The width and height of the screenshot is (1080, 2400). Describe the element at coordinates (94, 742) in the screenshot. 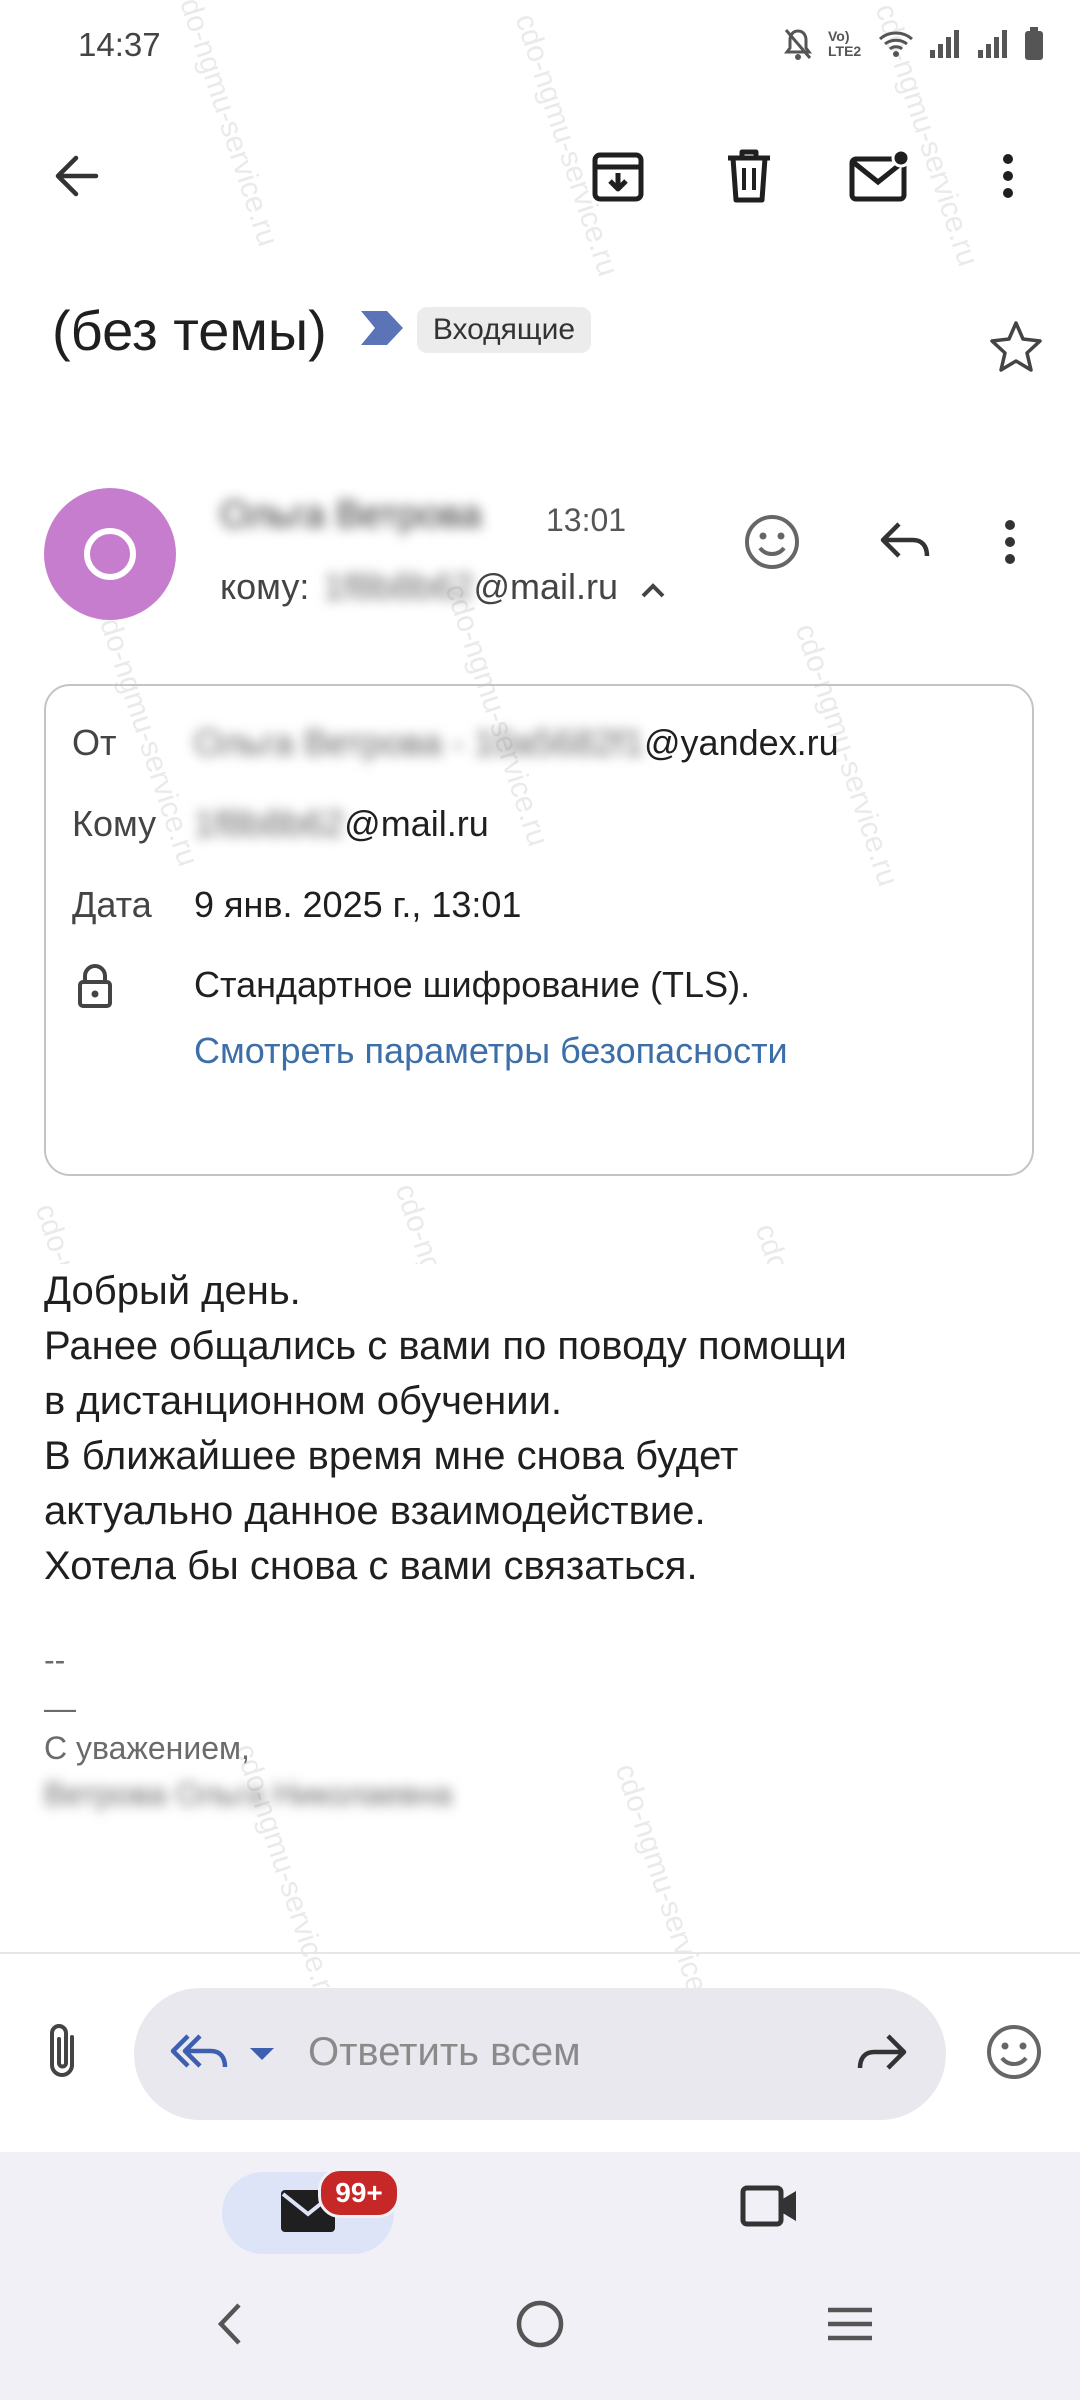

I see `from-label: От` at that location.